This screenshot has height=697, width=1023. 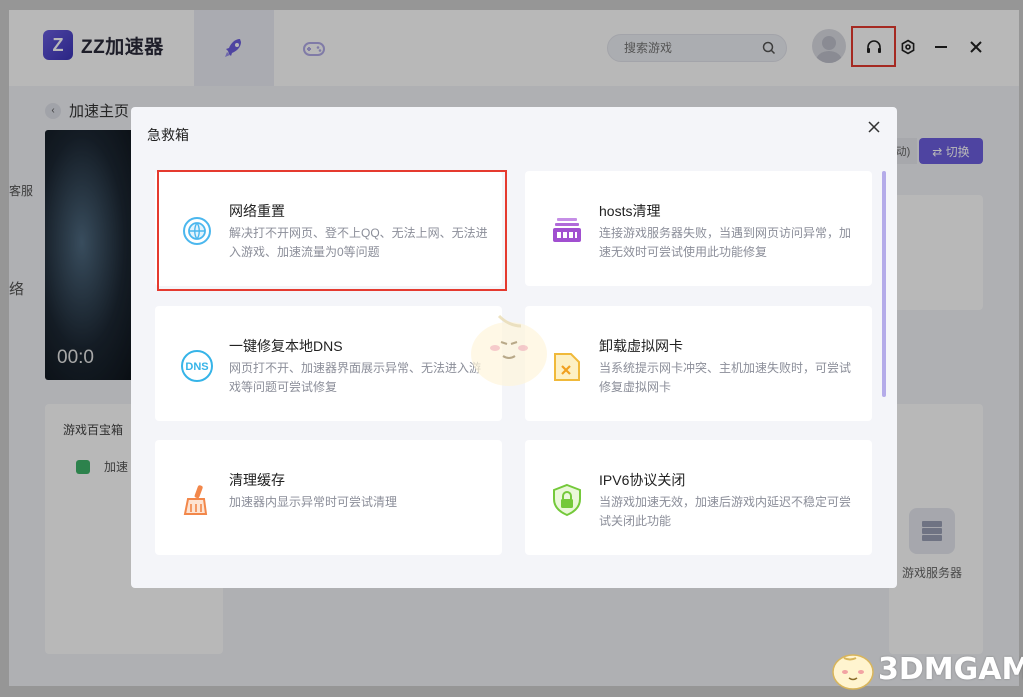 What do you see at coordinates (195, 500) in the screenshot?
I see `broom-icon` at bounding box center [195, 500].